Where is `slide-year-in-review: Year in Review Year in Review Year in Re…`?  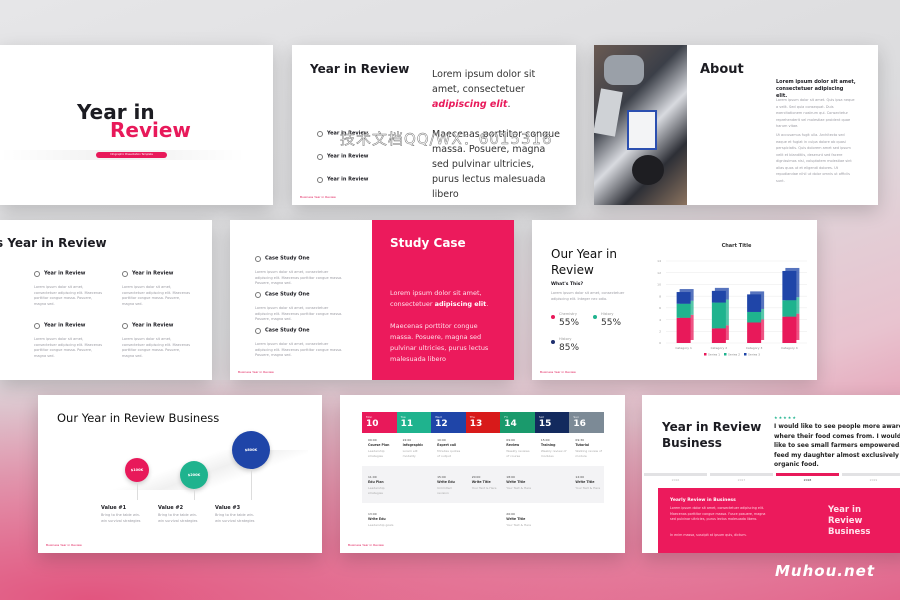
slide-year-in-review: Year in Review Year in Review Year in Re… is located at coordinates (434, 125).